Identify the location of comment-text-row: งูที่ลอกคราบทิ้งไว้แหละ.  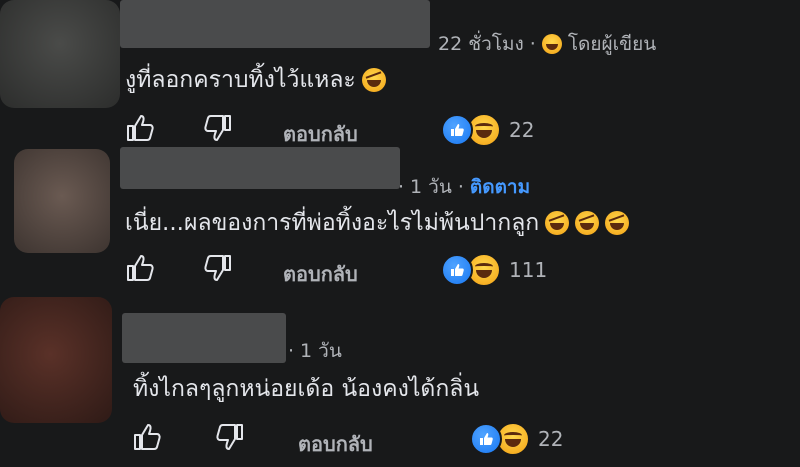
(255, 80).